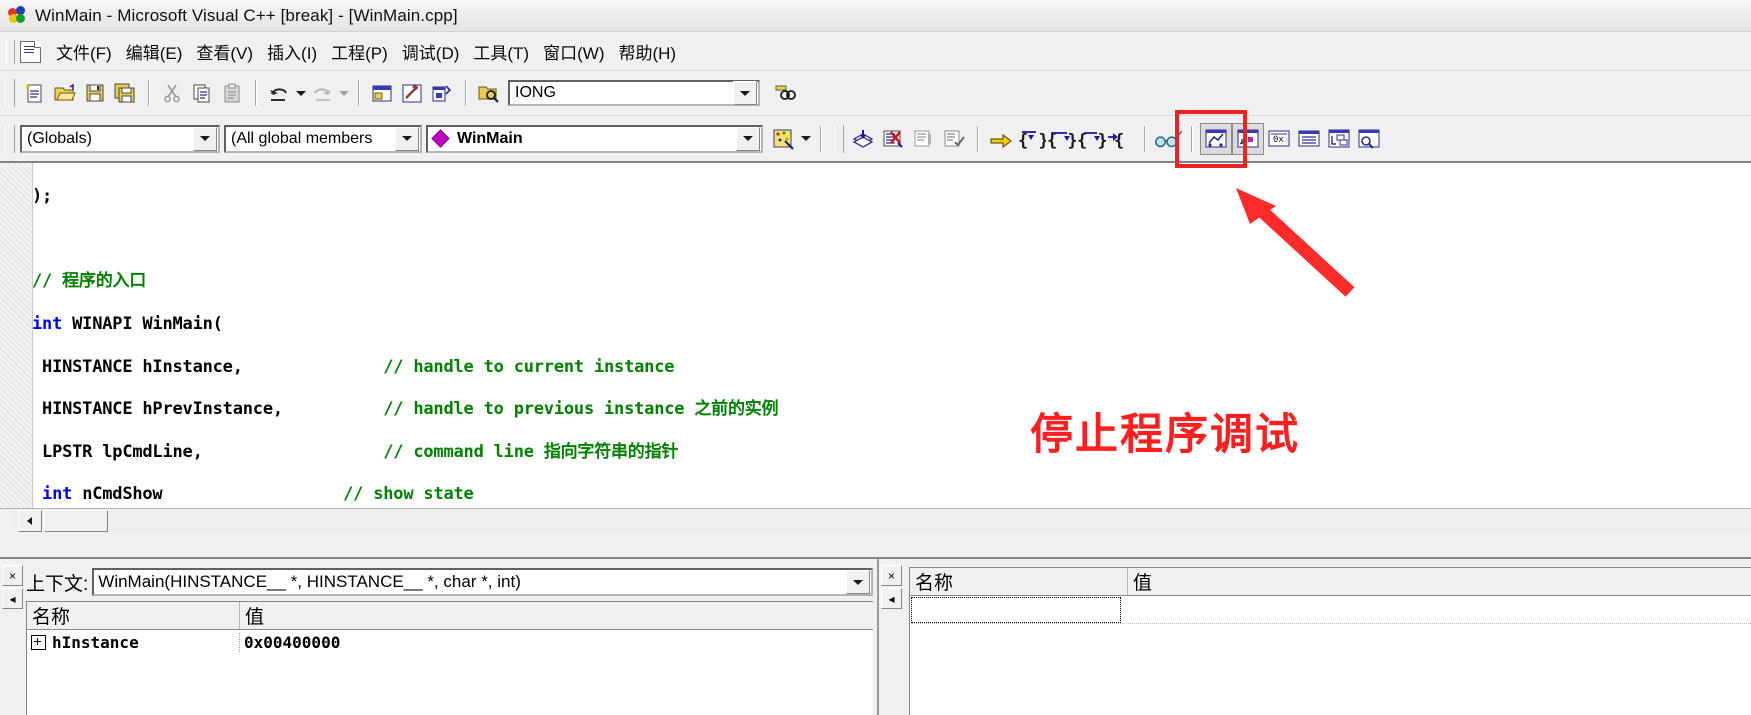  What do you see at coordinates (1248, 138) in the screenshot?
I see `variables-window-icon` at bounding box center [1248, 138].